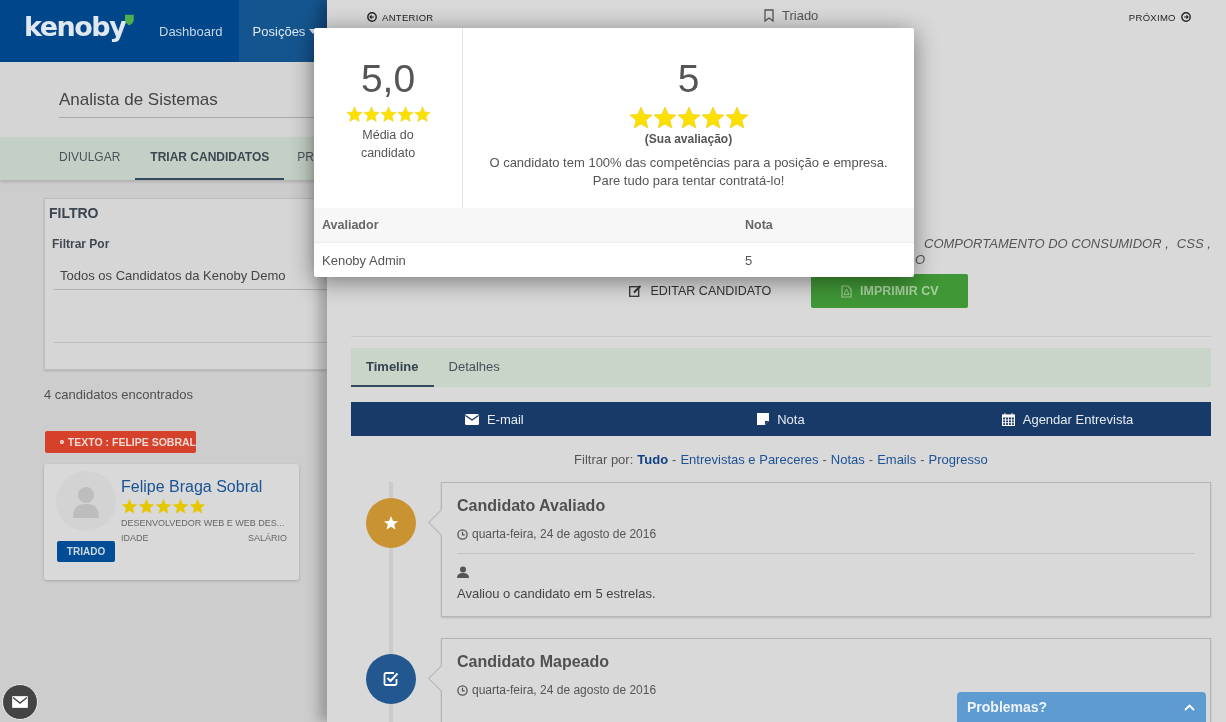 The image size is (1226, 722). I want to click on bookmark-icon, so click(769, 15).